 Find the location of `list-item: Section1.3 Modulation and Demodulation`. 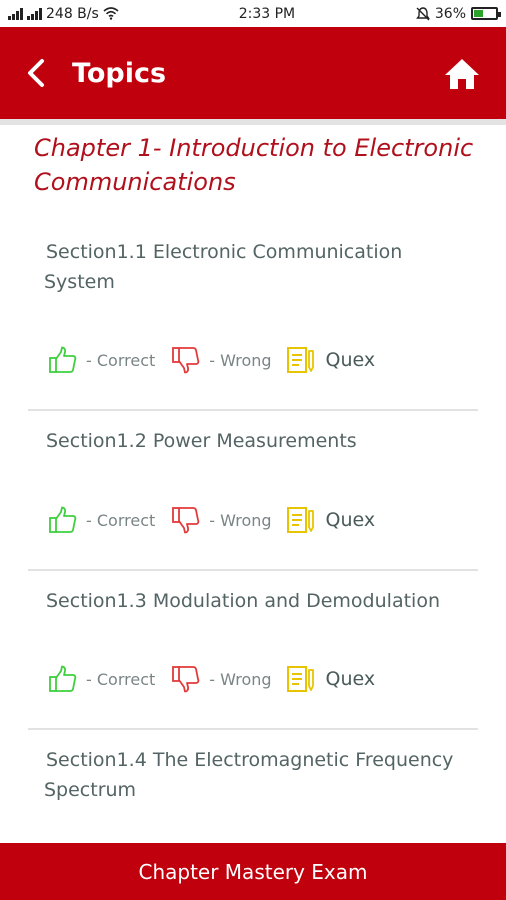

list-item: Section1.3 Modulation and Demodulation is located at coordinates (253, 601).